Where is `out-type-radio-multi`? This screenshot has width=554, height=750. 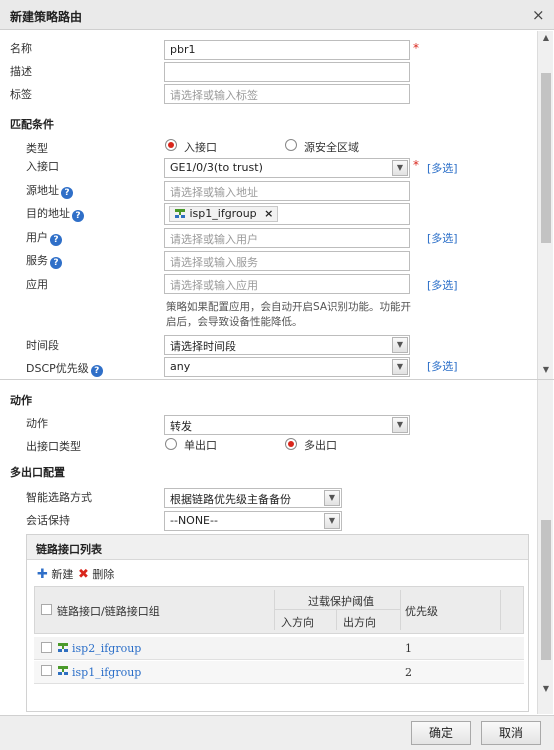
out-type-radio-multi is located at coordinates (291, 444).